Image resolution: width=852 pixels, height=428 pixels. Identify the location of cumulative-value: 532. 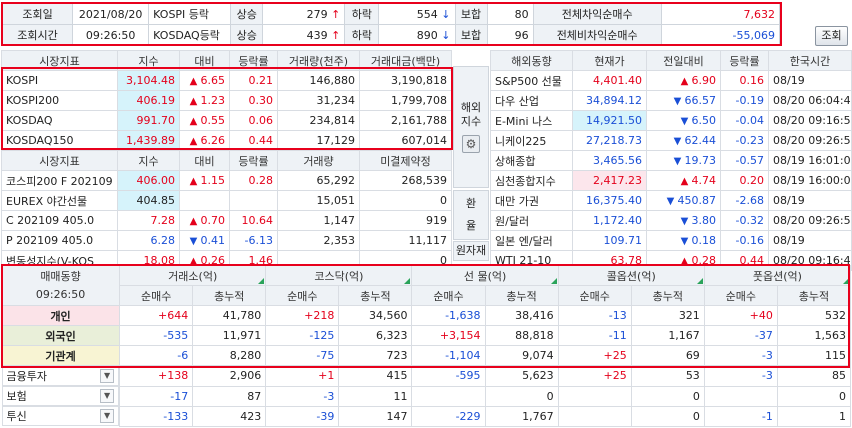
(814, 315).